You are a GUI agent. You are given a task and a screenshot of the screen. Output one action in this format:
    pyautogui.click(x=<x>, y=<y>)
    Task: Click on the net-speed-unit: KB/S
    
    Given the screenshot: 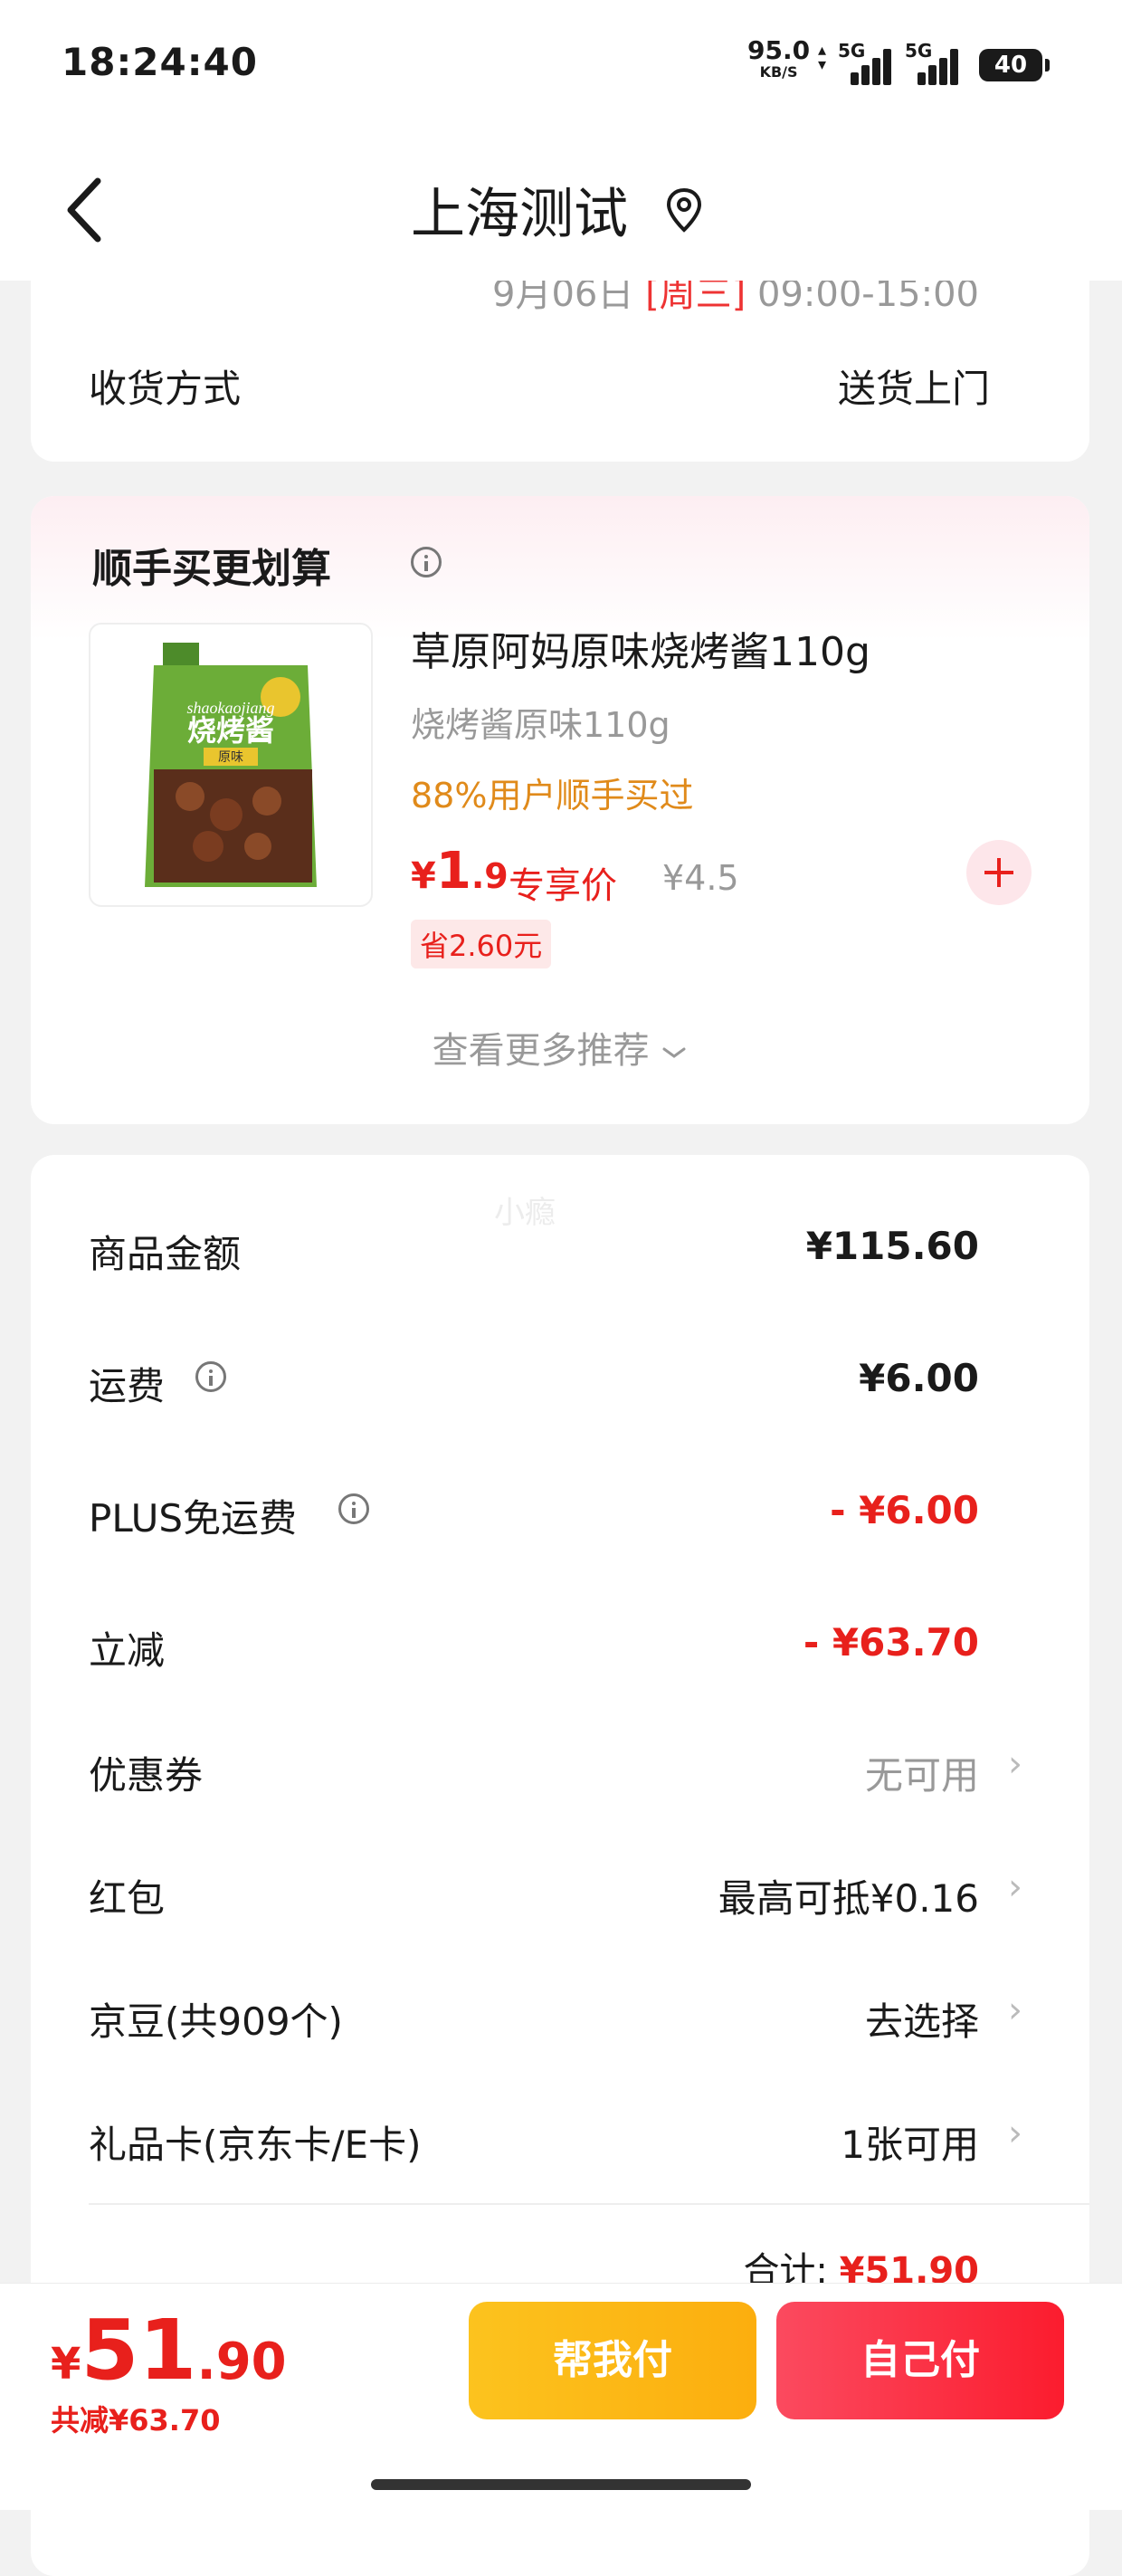 What is the action you would take?
    pyautogui.click(x=778, y=72)
    